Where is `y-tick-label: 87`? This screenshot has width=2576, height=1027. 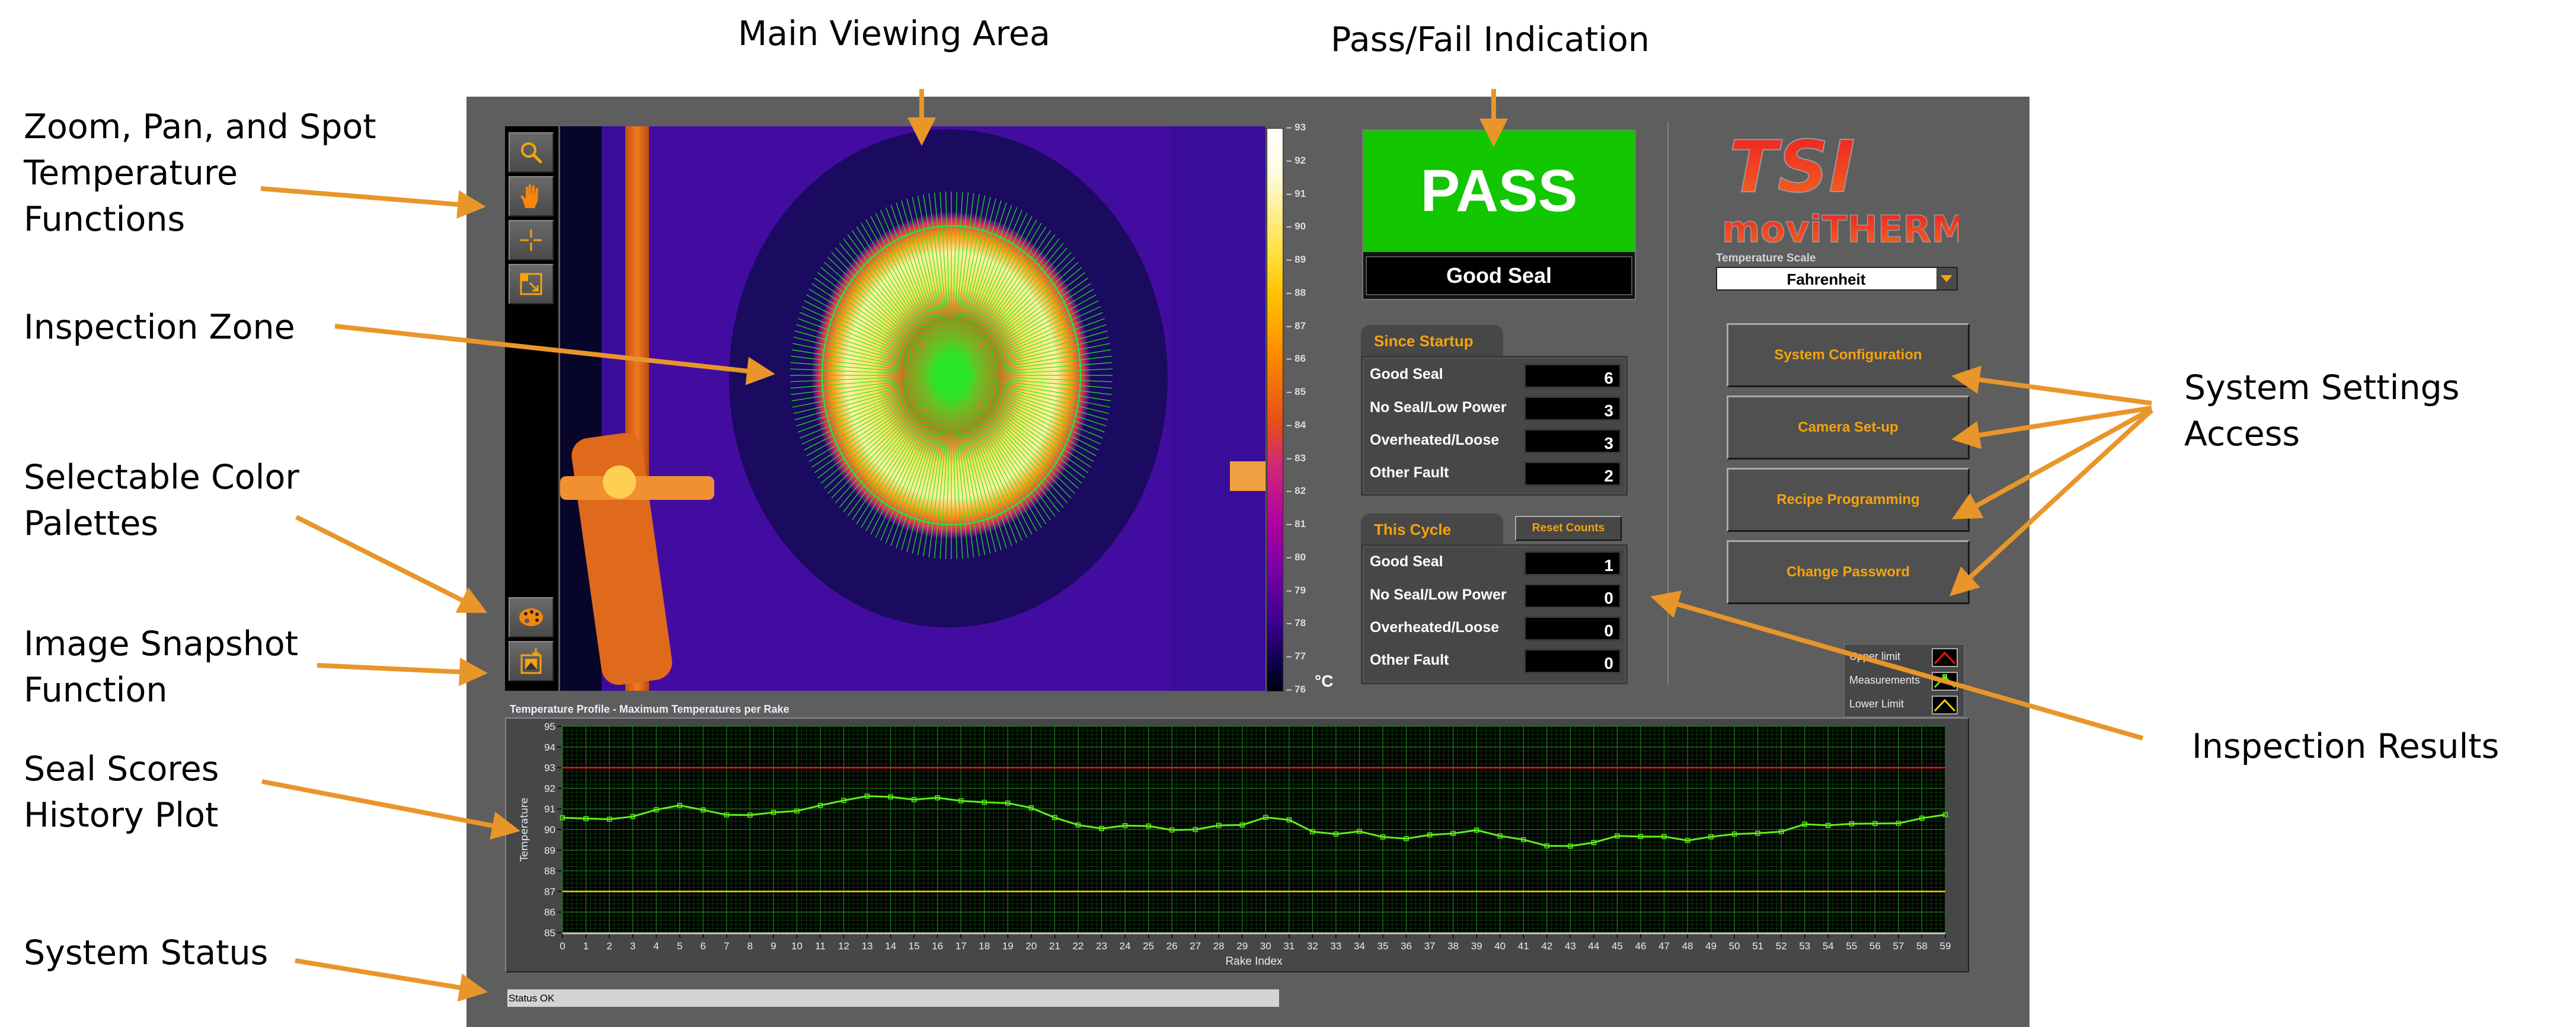
y-tick-label: 87 is located at coordinates (549, 891).